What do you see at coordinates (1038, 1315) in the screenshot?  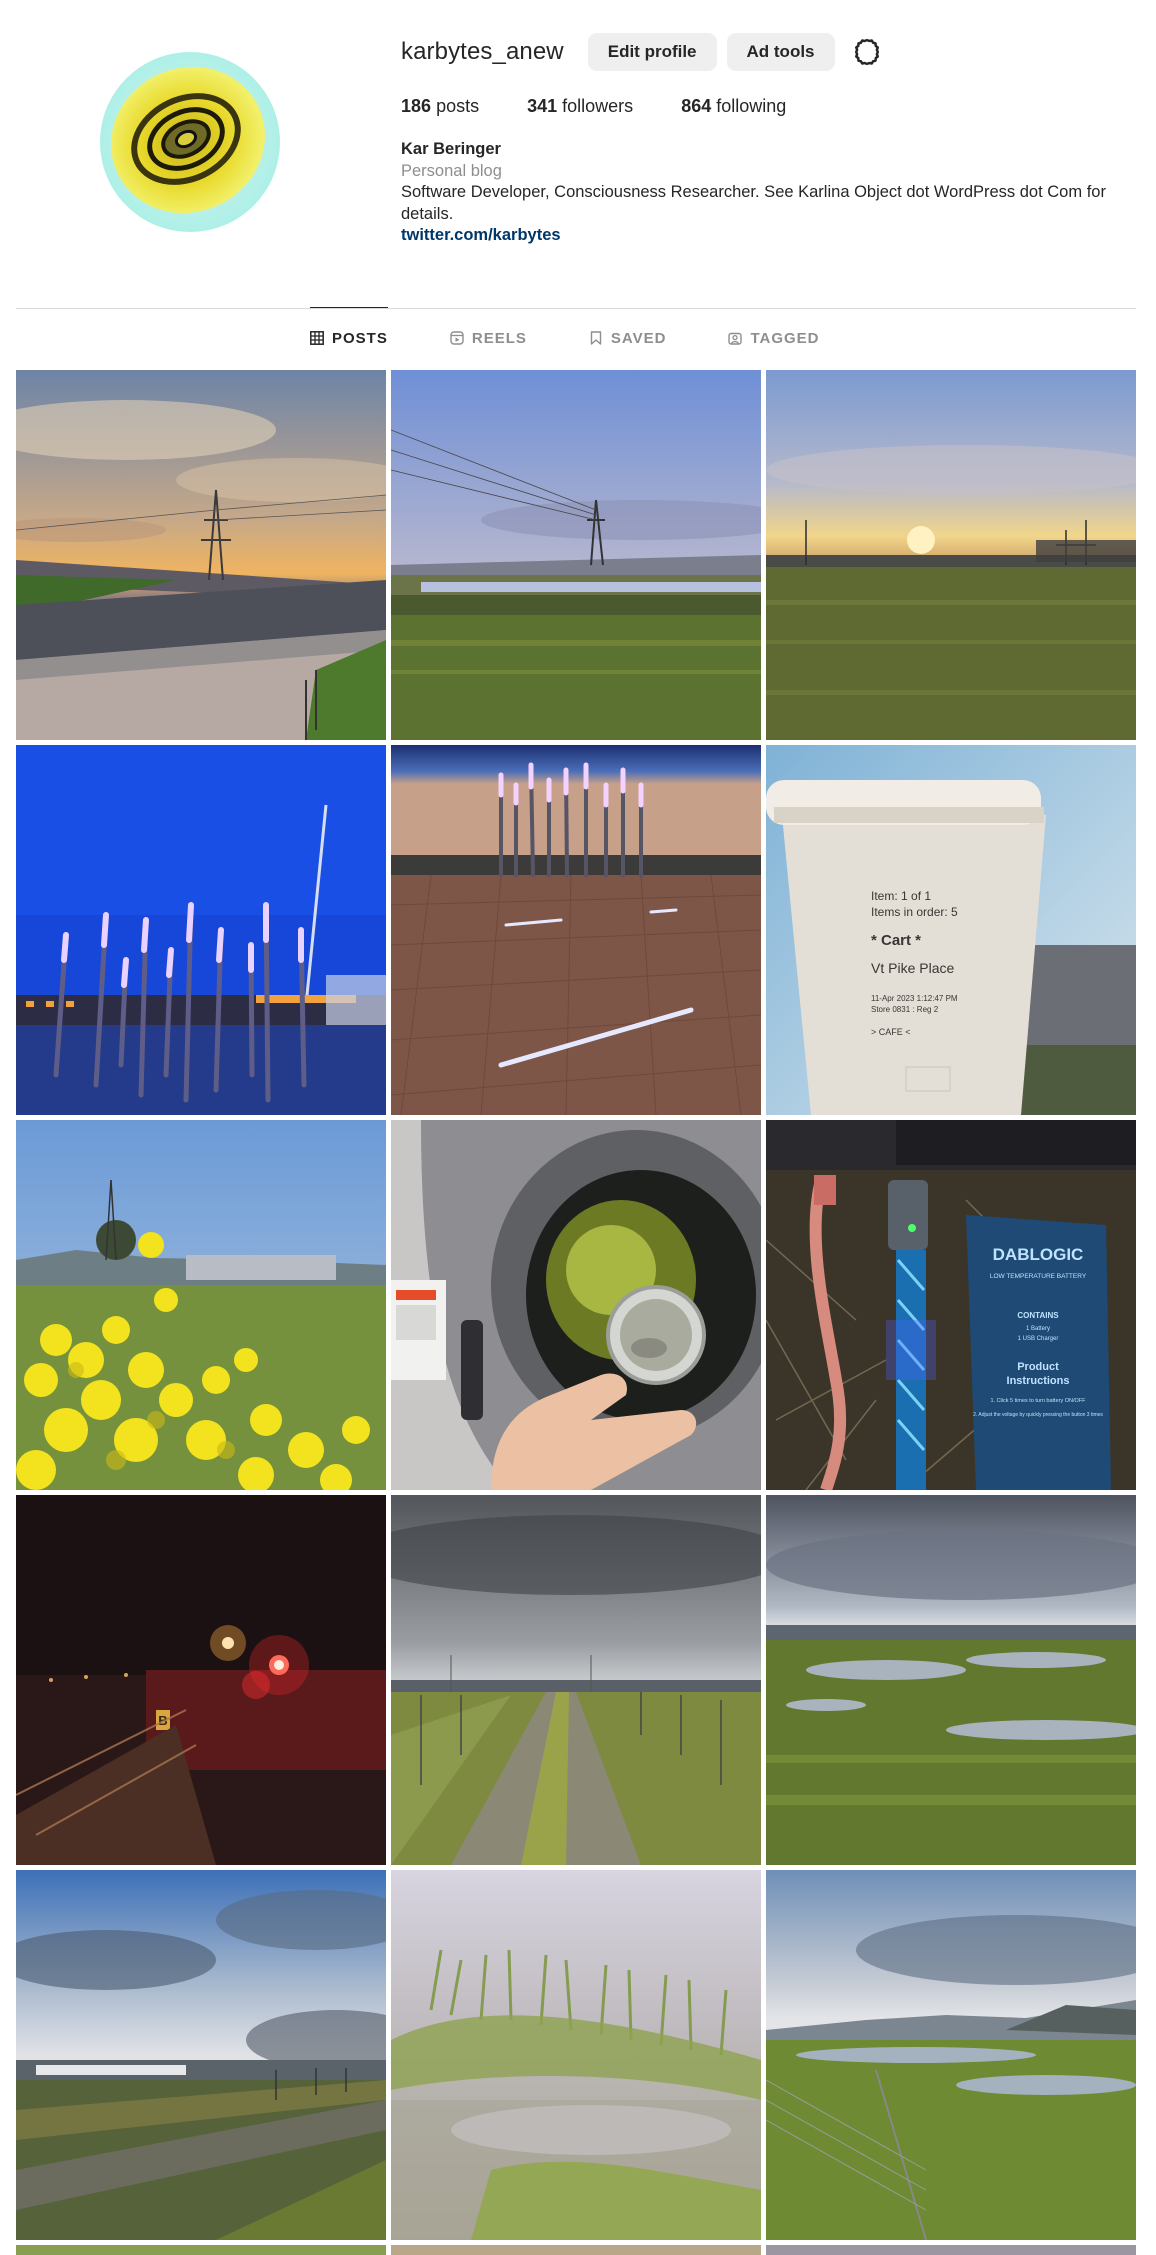 I see `battery-contains: CONTAINS` at bounding box center [1038, 1315].